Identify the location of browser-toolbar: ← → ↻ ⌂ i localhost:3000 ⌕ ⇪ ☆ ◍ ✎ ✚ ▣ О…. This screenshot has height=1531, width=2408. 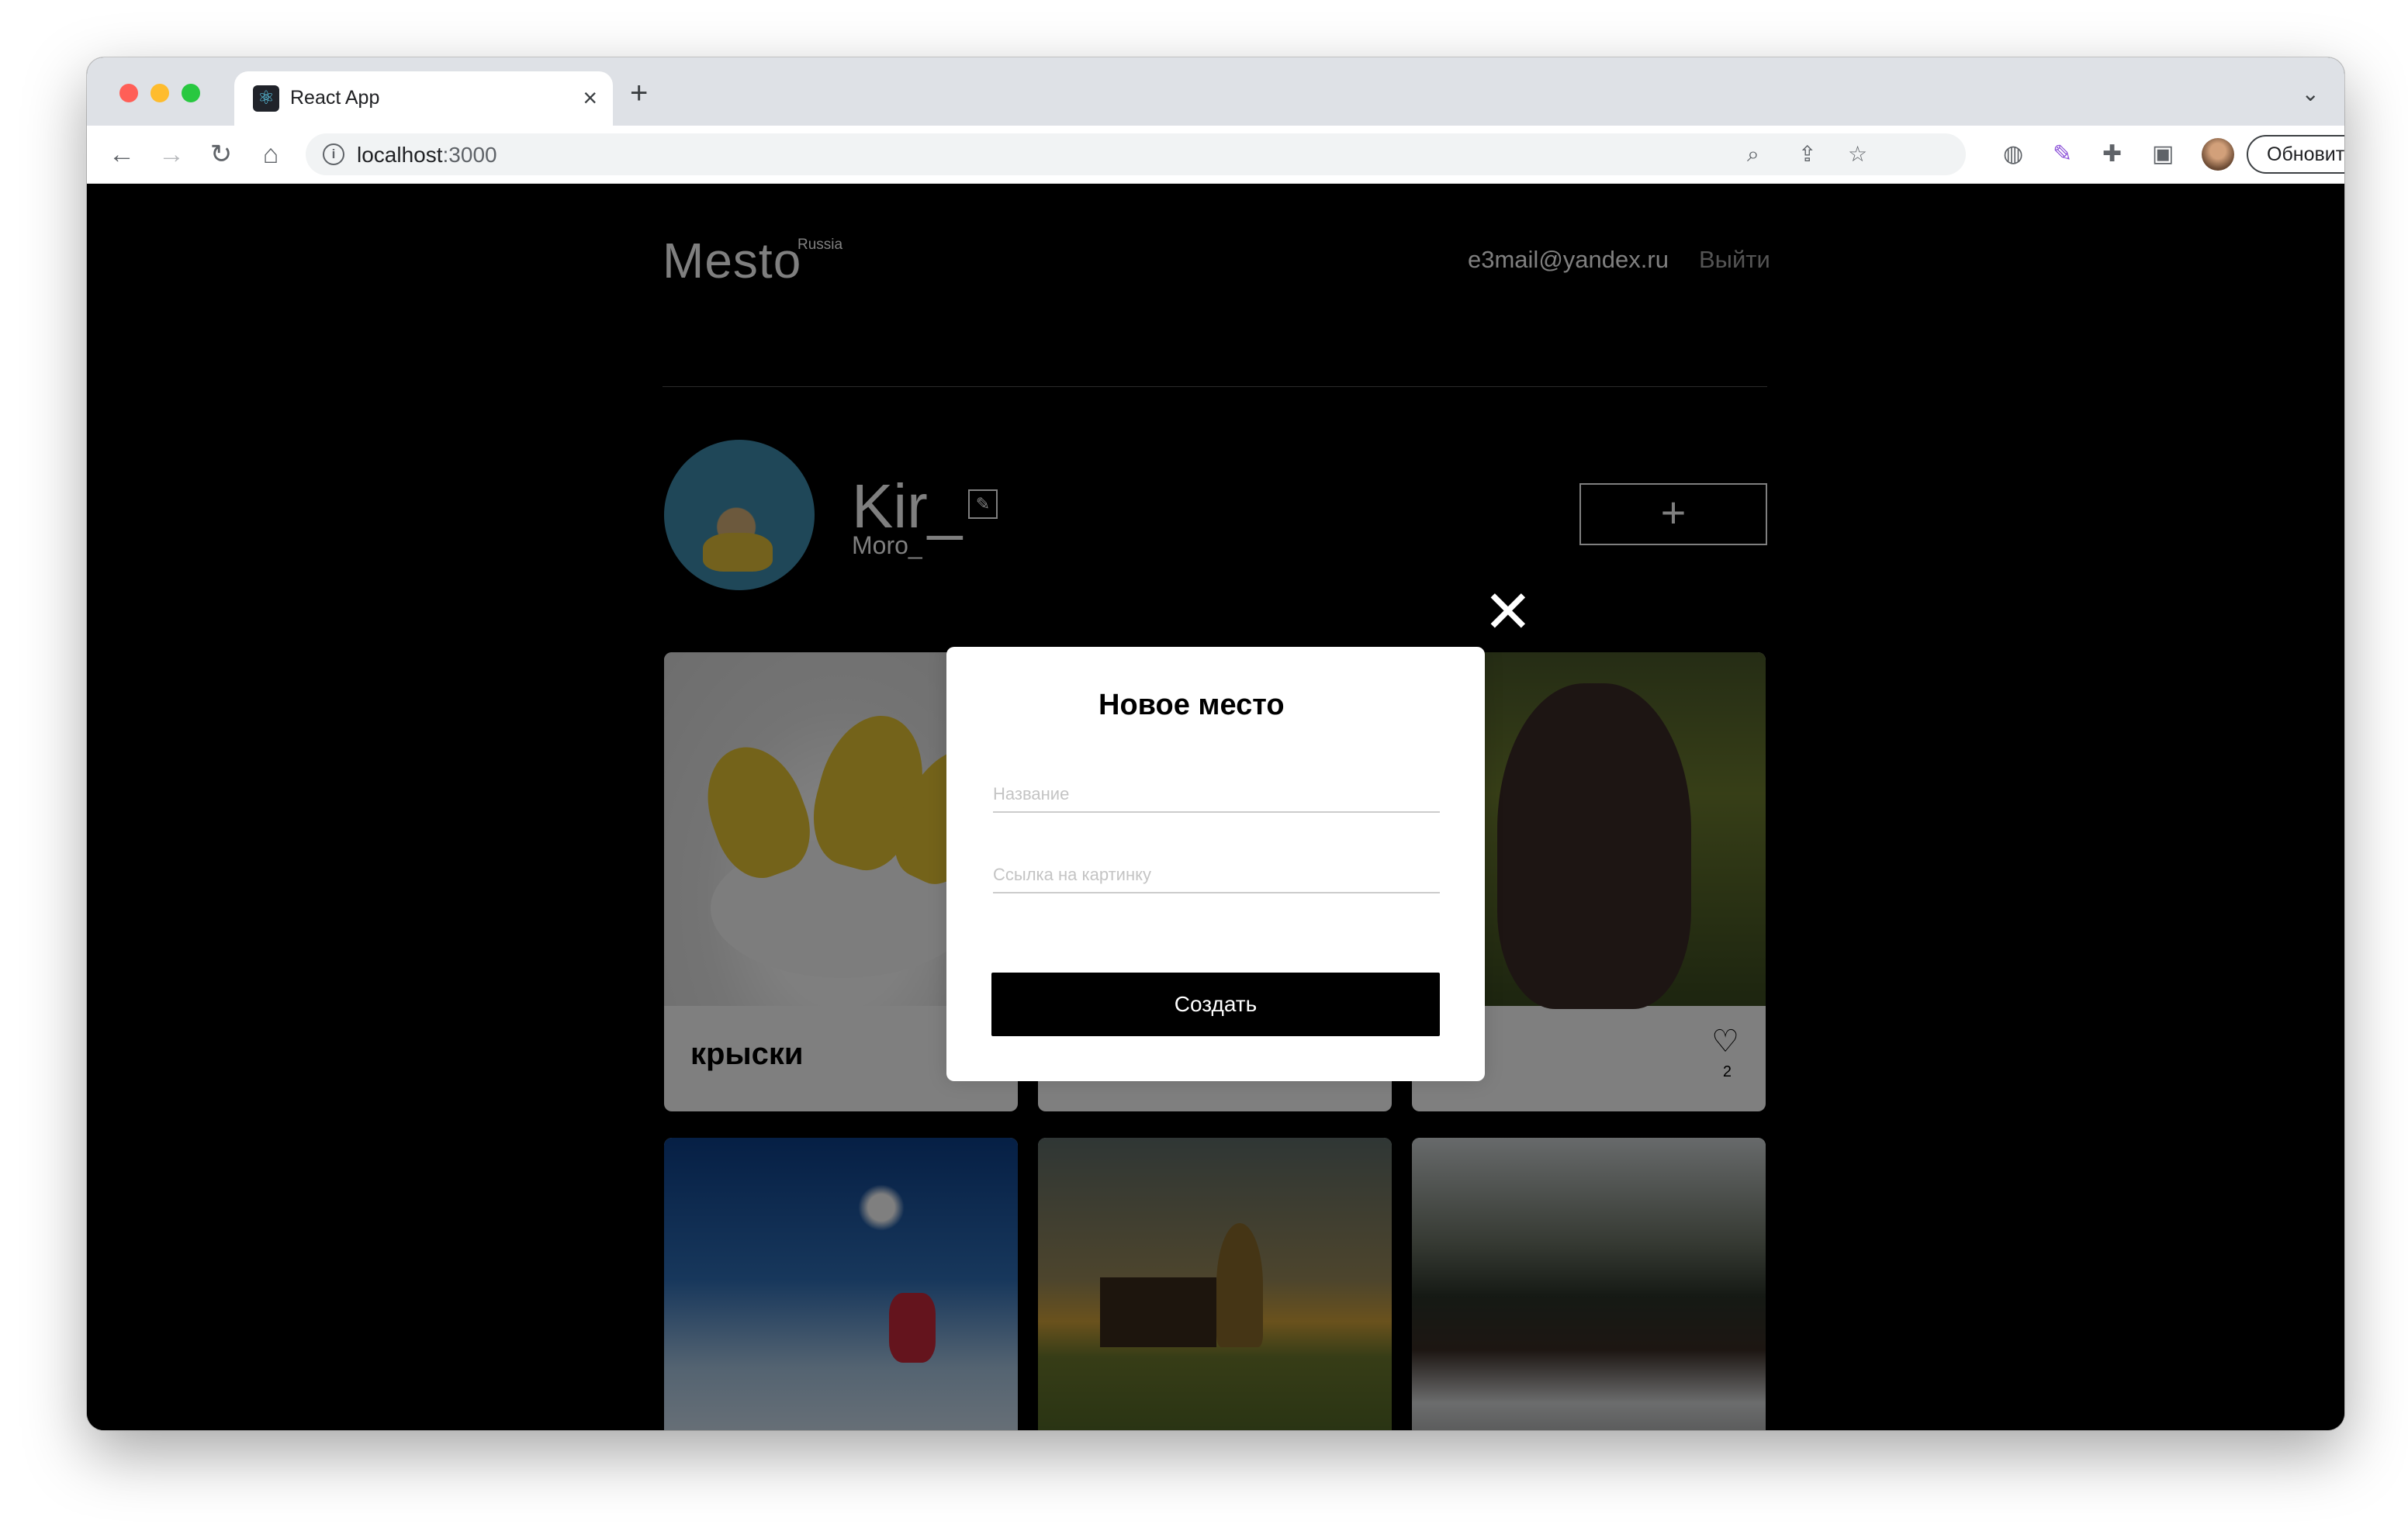
(1215, 155).